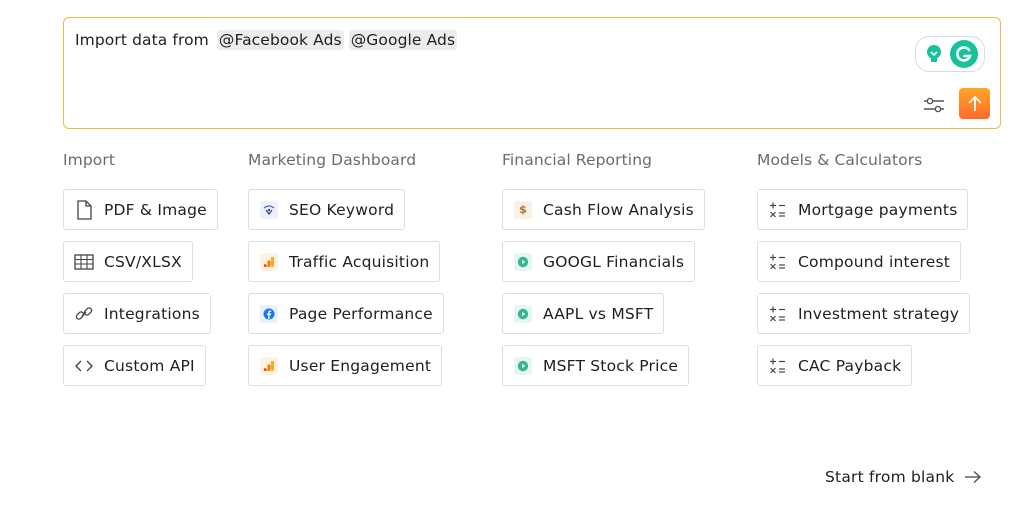 This screenshot has width=1024, height=513. Describe the element at coordinates (152, 313) in the screenshot. I see `item-label: Integrations` at that location.